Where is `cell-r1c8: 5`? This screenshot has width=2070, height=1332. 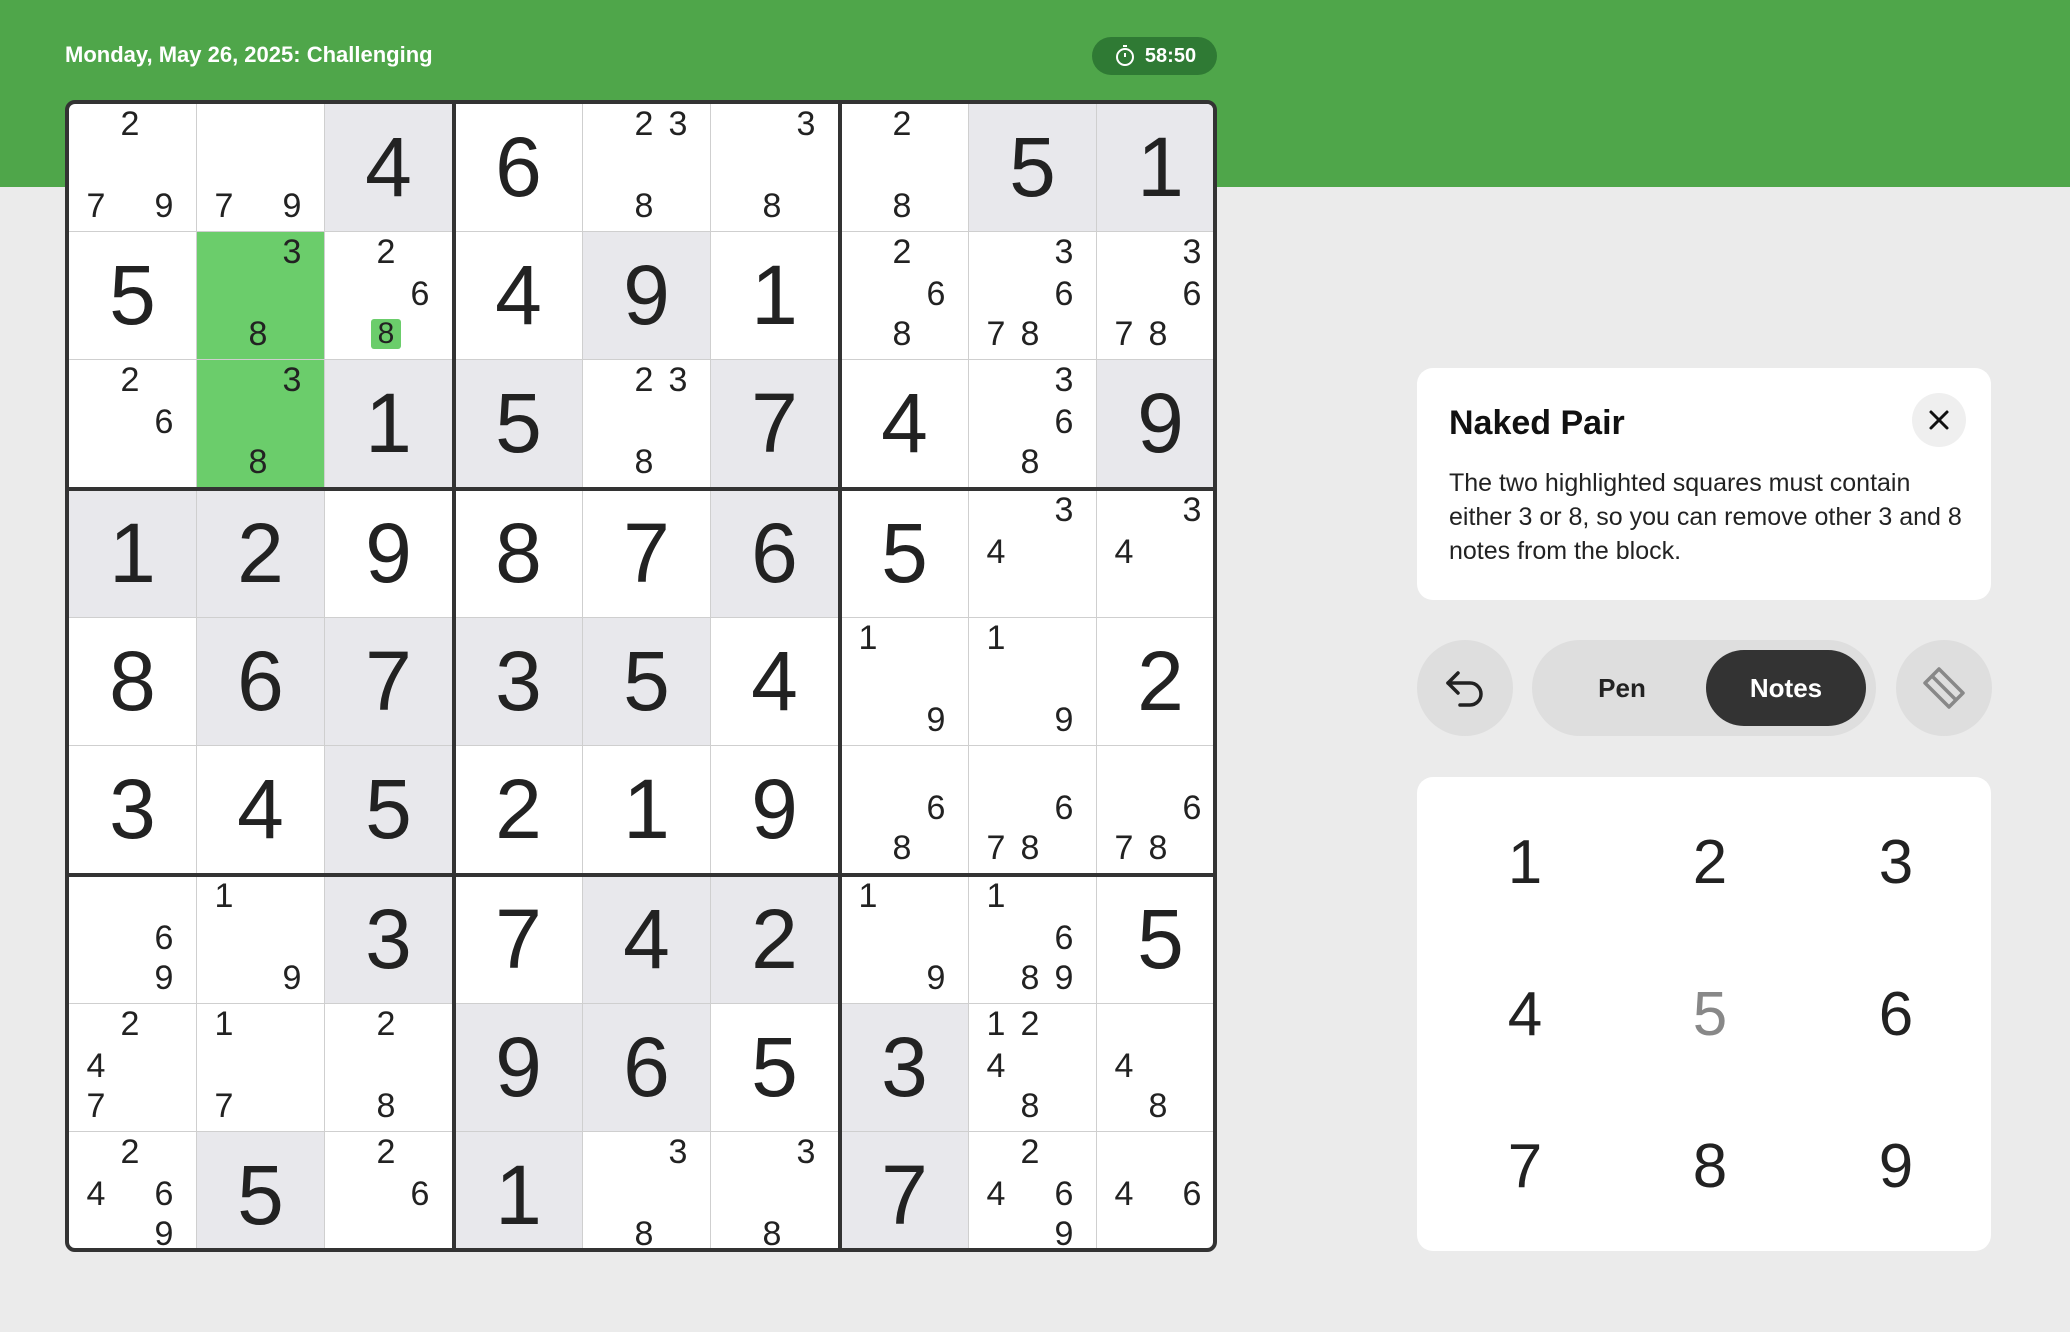
cell-r1c8: 5 is located at coordinates (1033, 168).